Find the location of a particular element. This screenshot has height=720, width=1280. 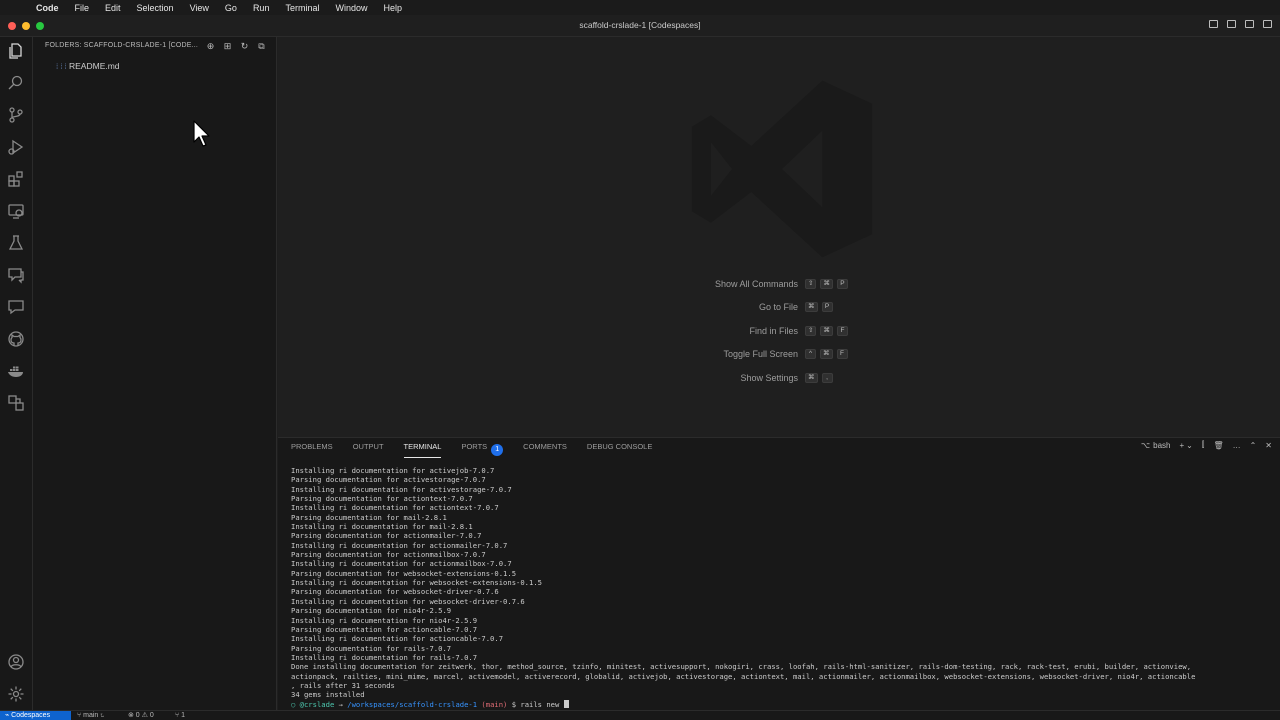

manage-icon is located at coordinates (16, 694).